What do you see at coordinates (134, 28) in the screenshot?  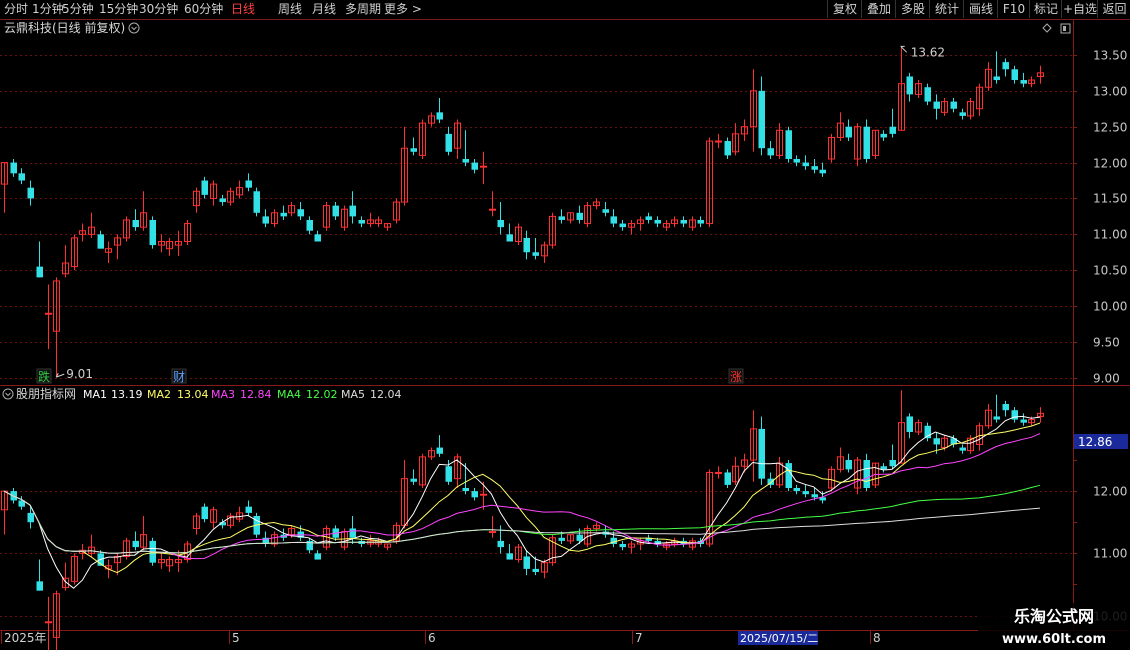 I see `dropdown-icon` at bounding box center [134, 28].